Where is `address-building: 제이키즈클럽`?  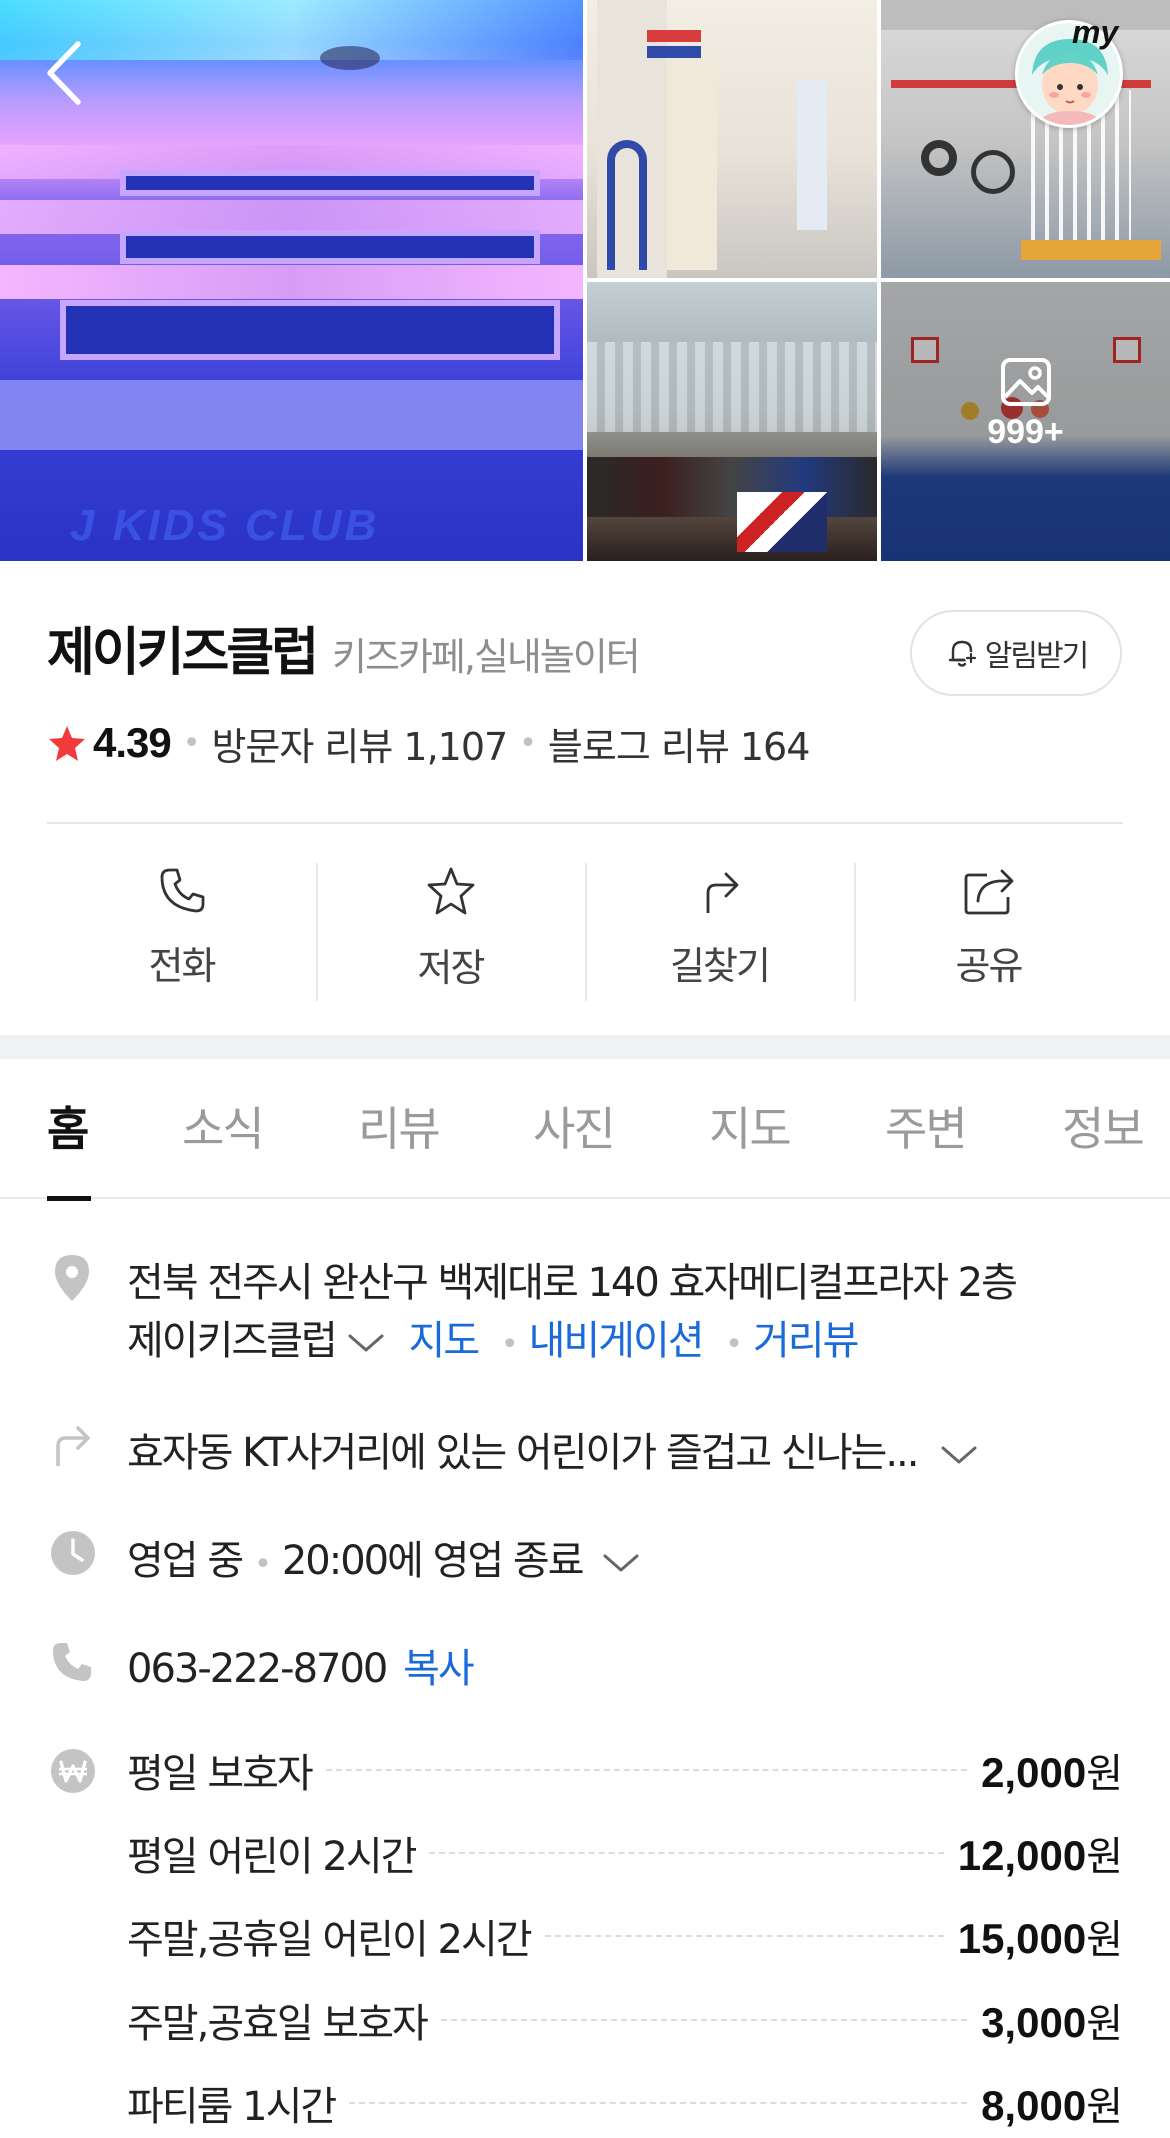
address-building: 제이키즈클럽 is located at coordinates (232, 1341).